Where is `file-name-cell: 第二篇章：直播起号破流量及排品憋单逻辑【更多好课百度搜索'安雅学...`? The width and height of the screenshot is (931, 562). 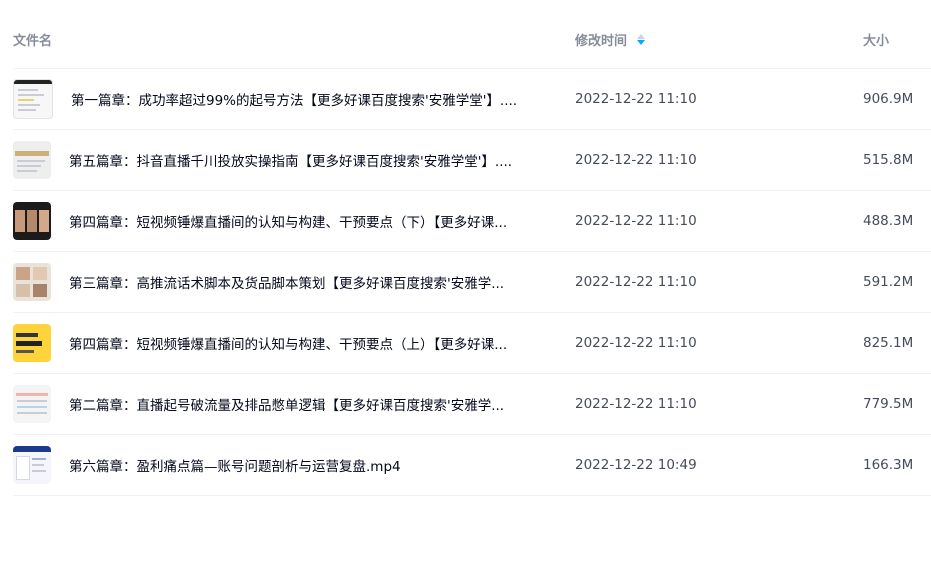 file-name-cell: 第二篇章：直播起号破流量及排品憋单逻辑【更多好课百度搜索'安雅学... is located at coordinates (294, 404).